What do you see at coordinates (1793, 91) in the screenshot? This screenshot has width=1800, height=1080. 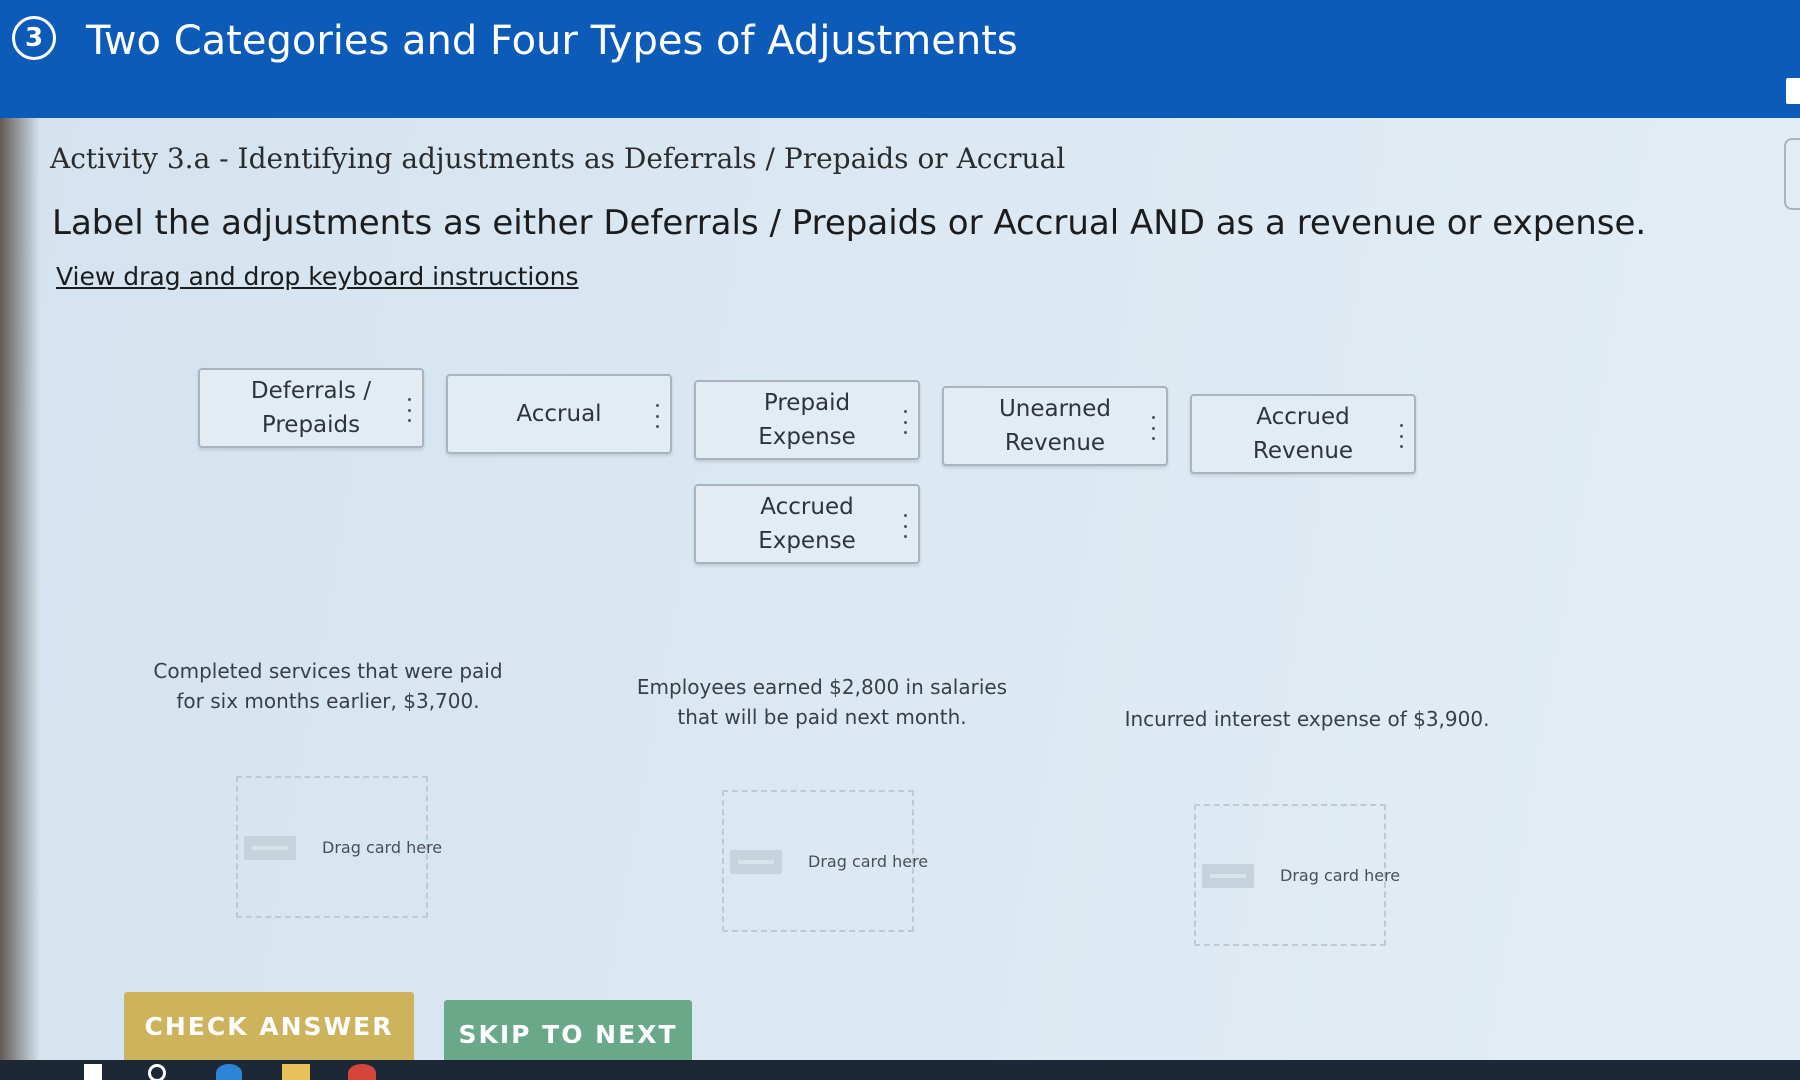 I see `calculator-icon` at bounding box center [1793, 91].